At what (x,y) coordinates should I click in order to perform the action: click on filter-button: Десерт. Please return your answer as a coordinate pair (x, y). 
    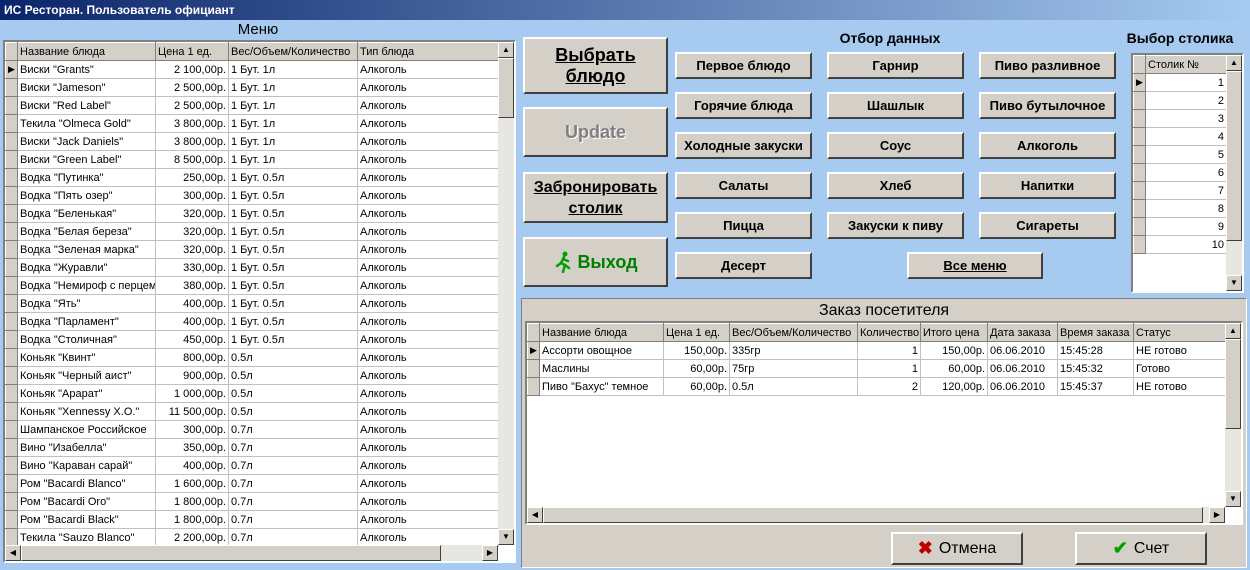
    Looking at the image, I should click on (743, 265).